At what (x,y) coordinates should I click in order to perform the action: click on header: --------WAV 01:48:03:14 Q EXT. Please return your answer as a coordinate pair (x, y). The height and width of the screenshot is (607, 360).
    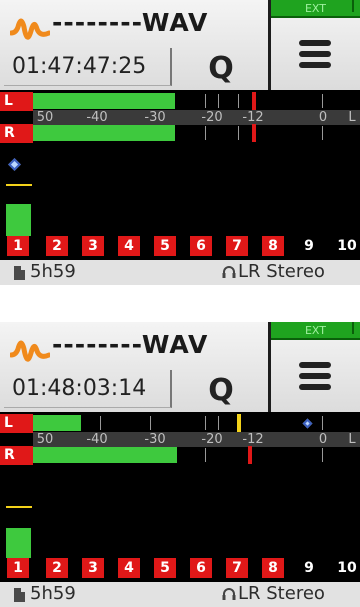
    Looking at the image, I should click on (180, 367).